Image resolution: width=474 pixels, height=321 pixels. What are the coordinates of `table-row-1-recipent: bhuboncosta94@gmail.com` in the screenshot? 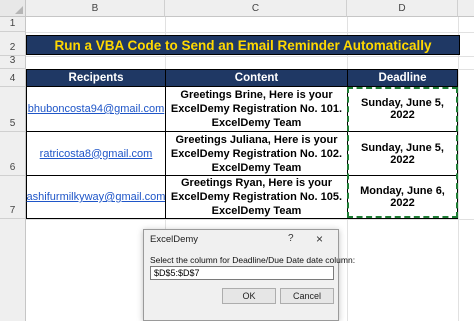 It's located at (96, 109).